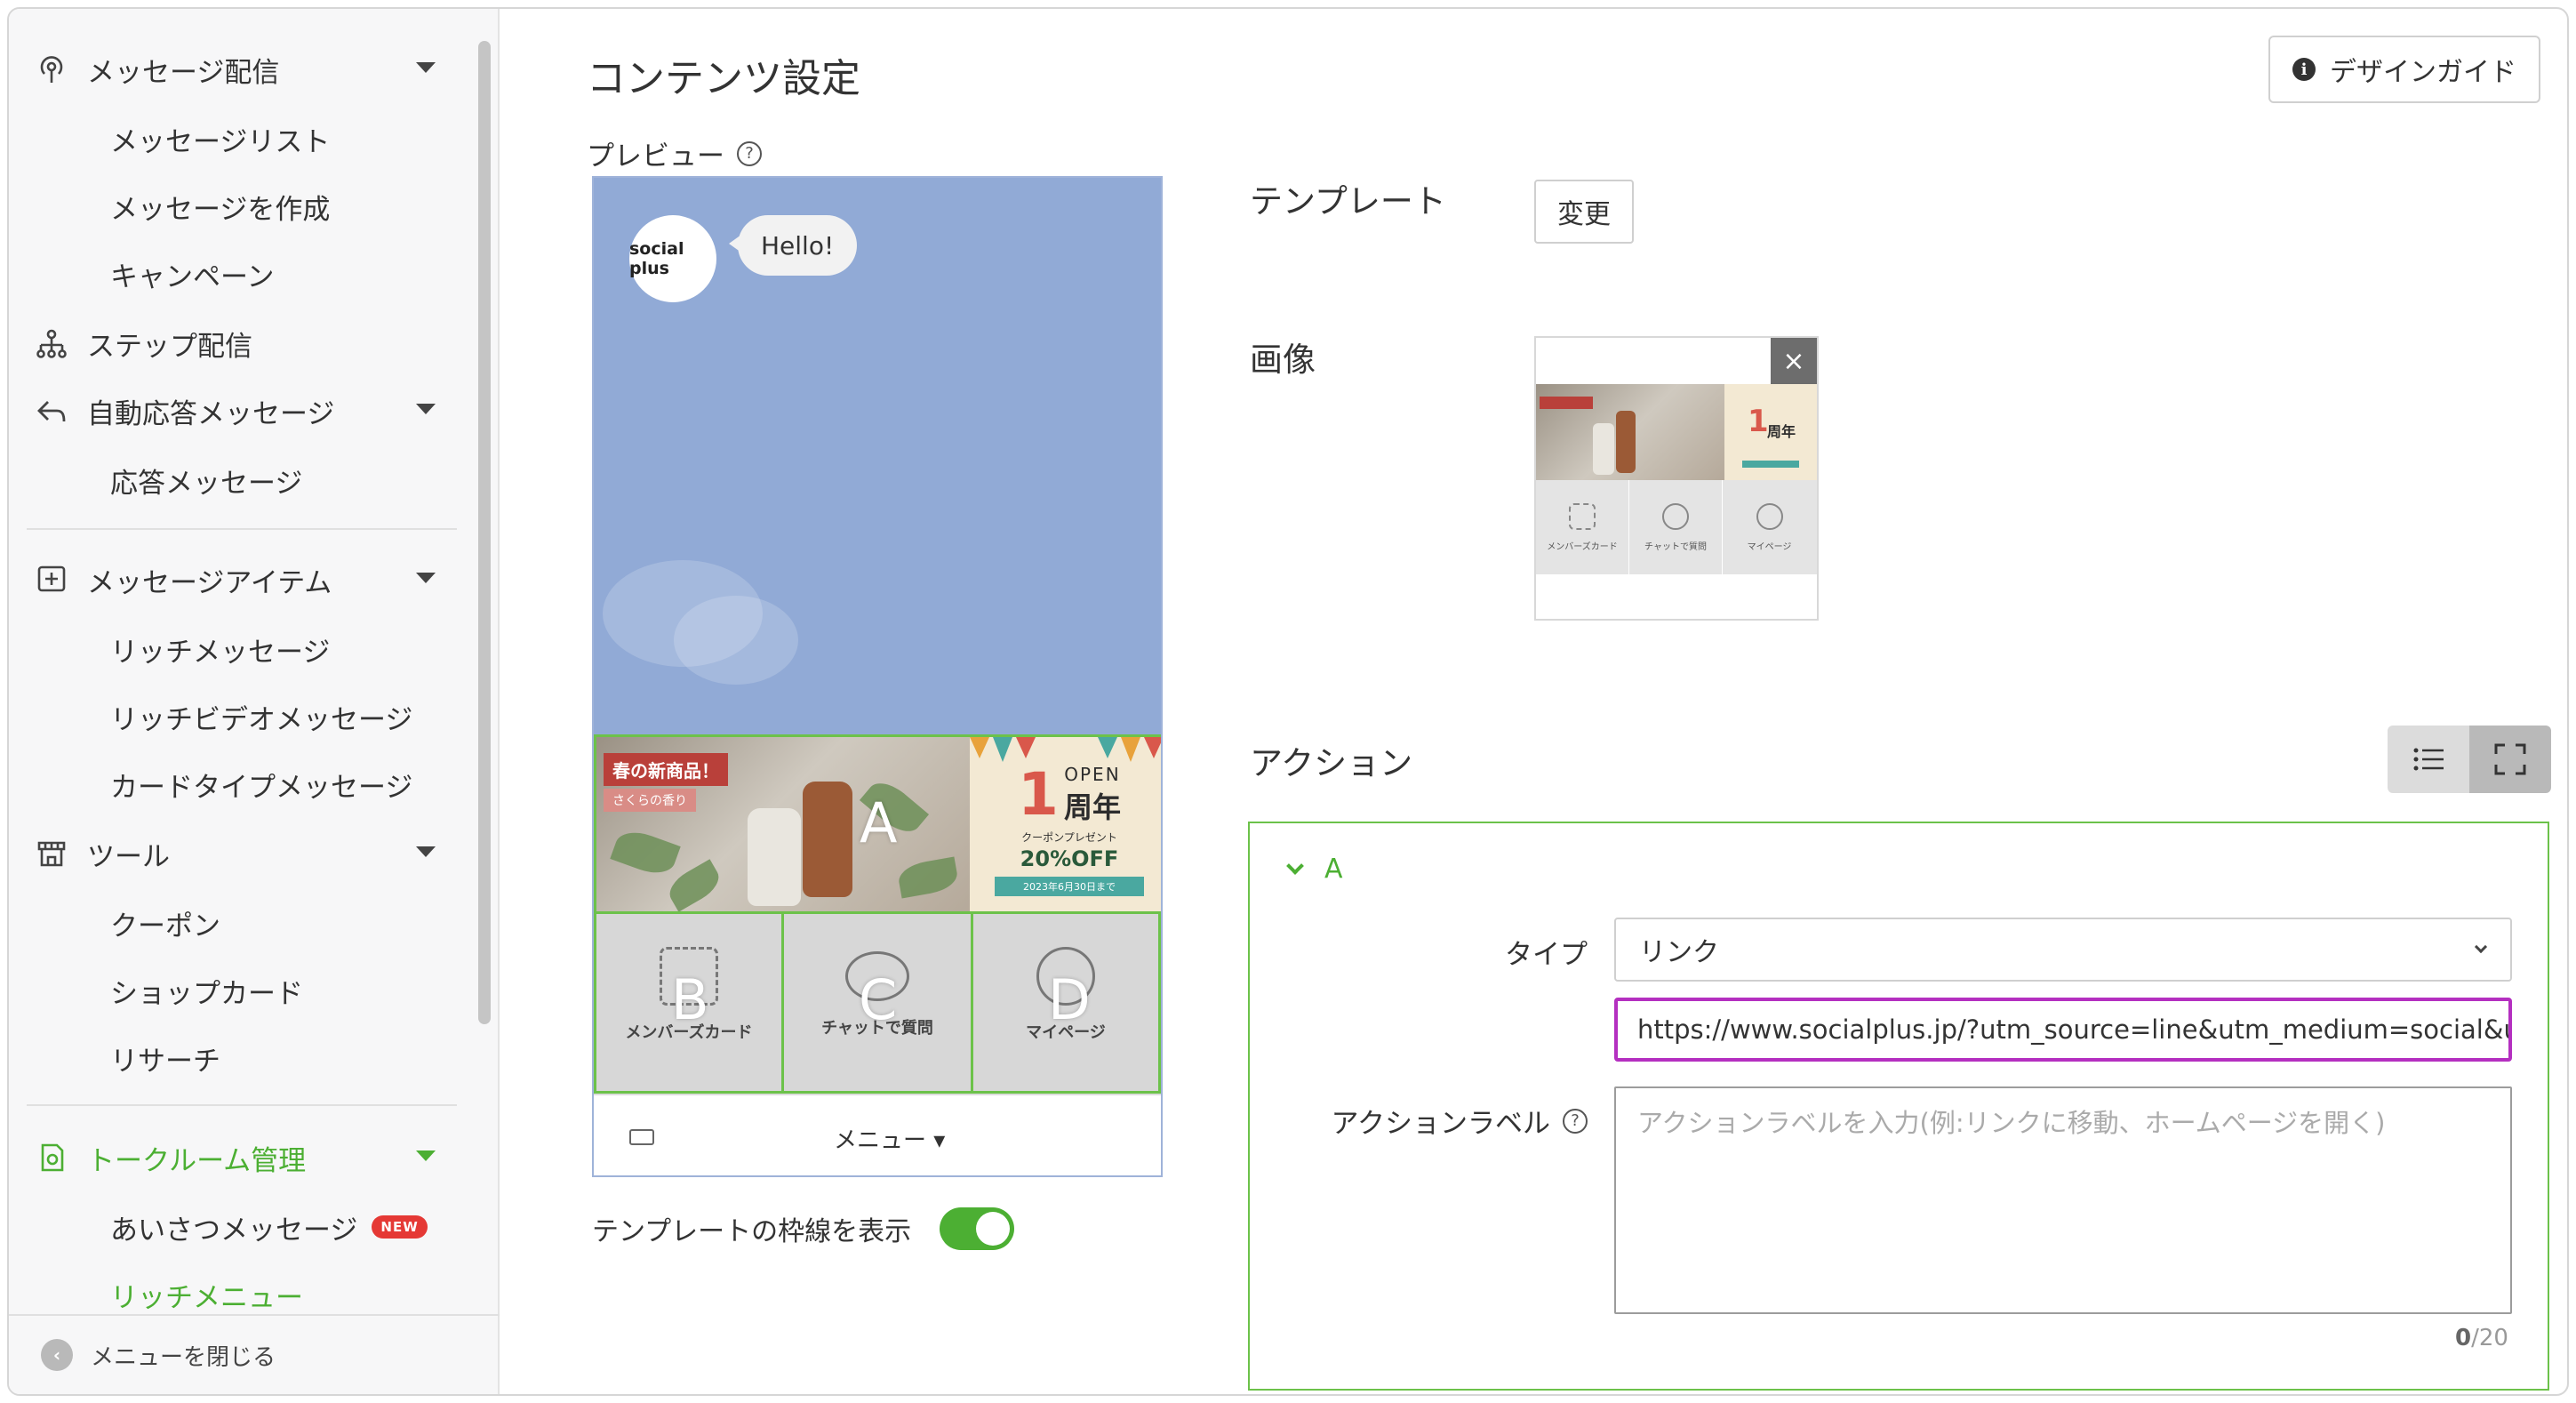  Describe the element at coordinates (1069, 859) in the screenshot. I see `discount-label: 20%OFF` at that location.